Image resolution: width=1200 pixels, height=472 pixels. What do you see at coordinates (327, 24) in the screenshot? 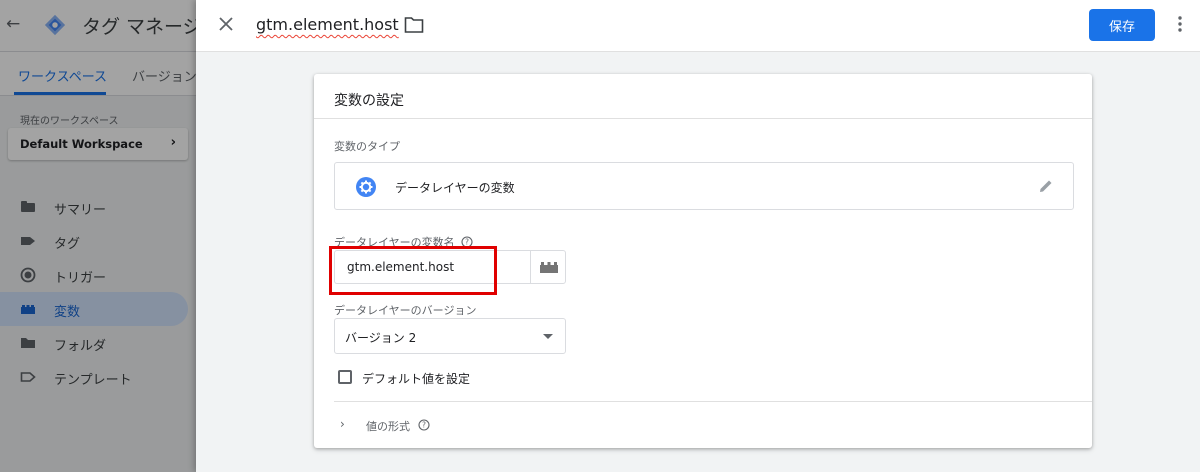
I see `variable-name-title: gtm.element.host` at bounding box center [327, 24].